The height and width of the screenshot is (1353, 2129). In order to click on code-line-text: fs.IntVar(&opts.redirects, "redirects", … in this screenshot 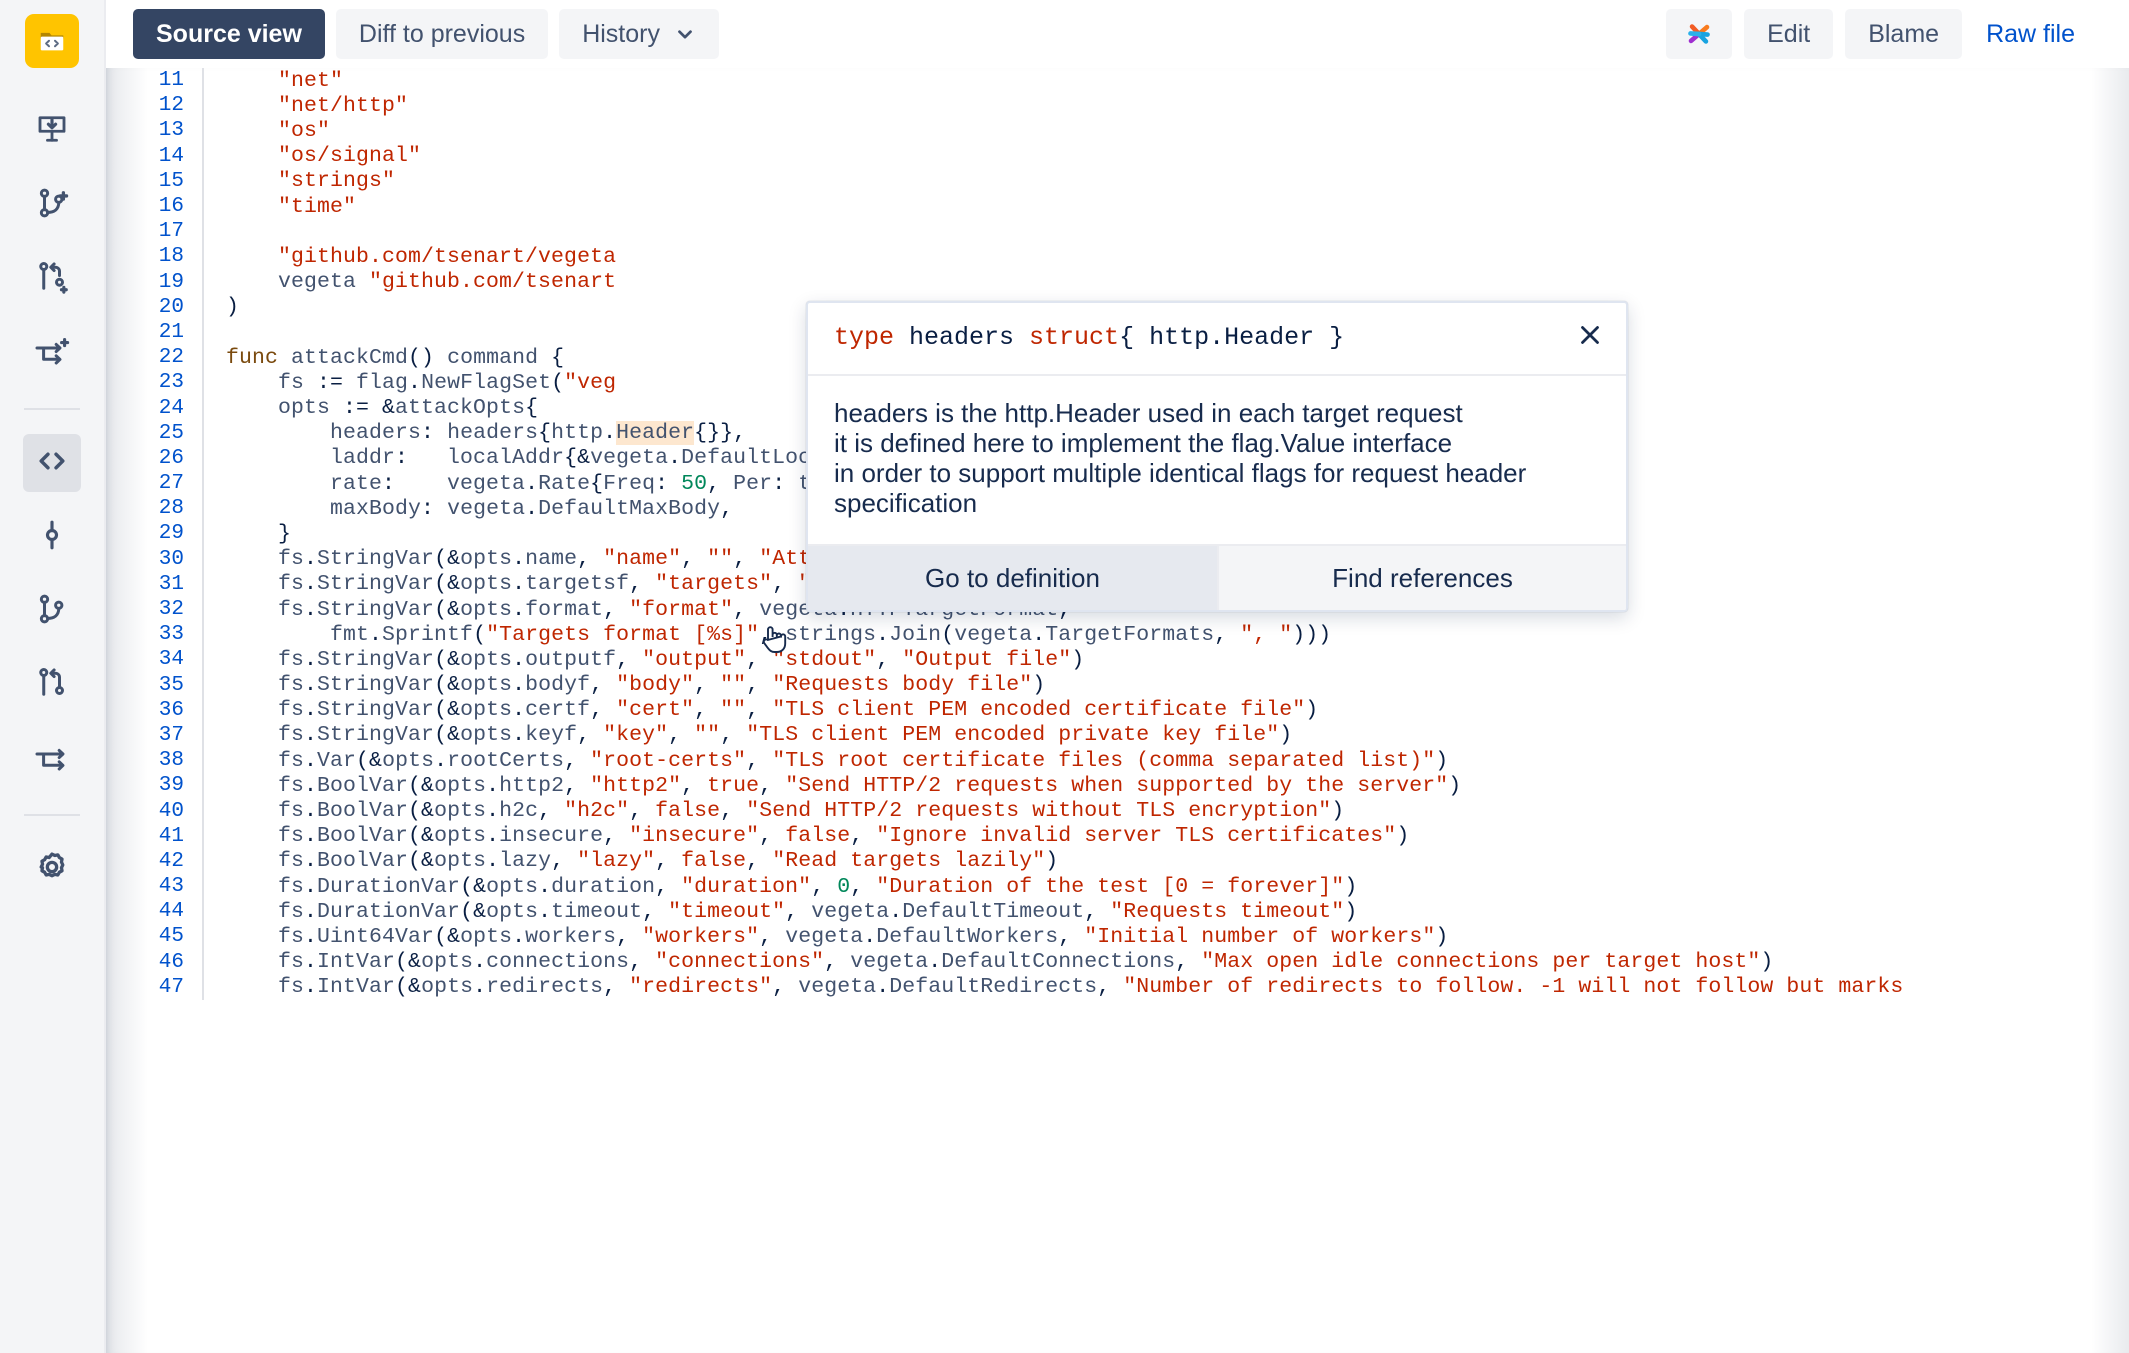, I will do `click(1053, 987)`.